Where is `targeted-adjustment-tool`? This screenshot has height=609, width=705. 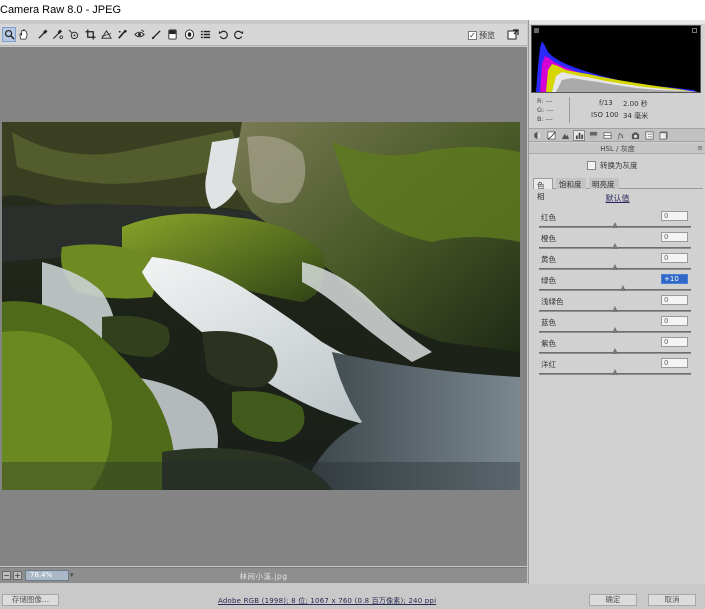
targeted-adjustment-tool is located at coordinates (73, 34).